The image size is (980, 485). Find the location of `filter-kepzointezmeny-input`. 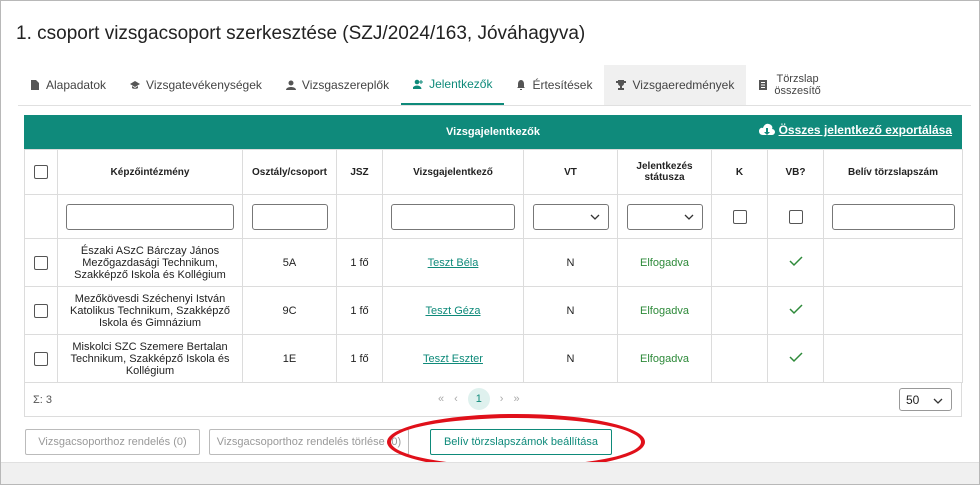

filter-kepzointezmeny-input is located at coordinates (150, 216).